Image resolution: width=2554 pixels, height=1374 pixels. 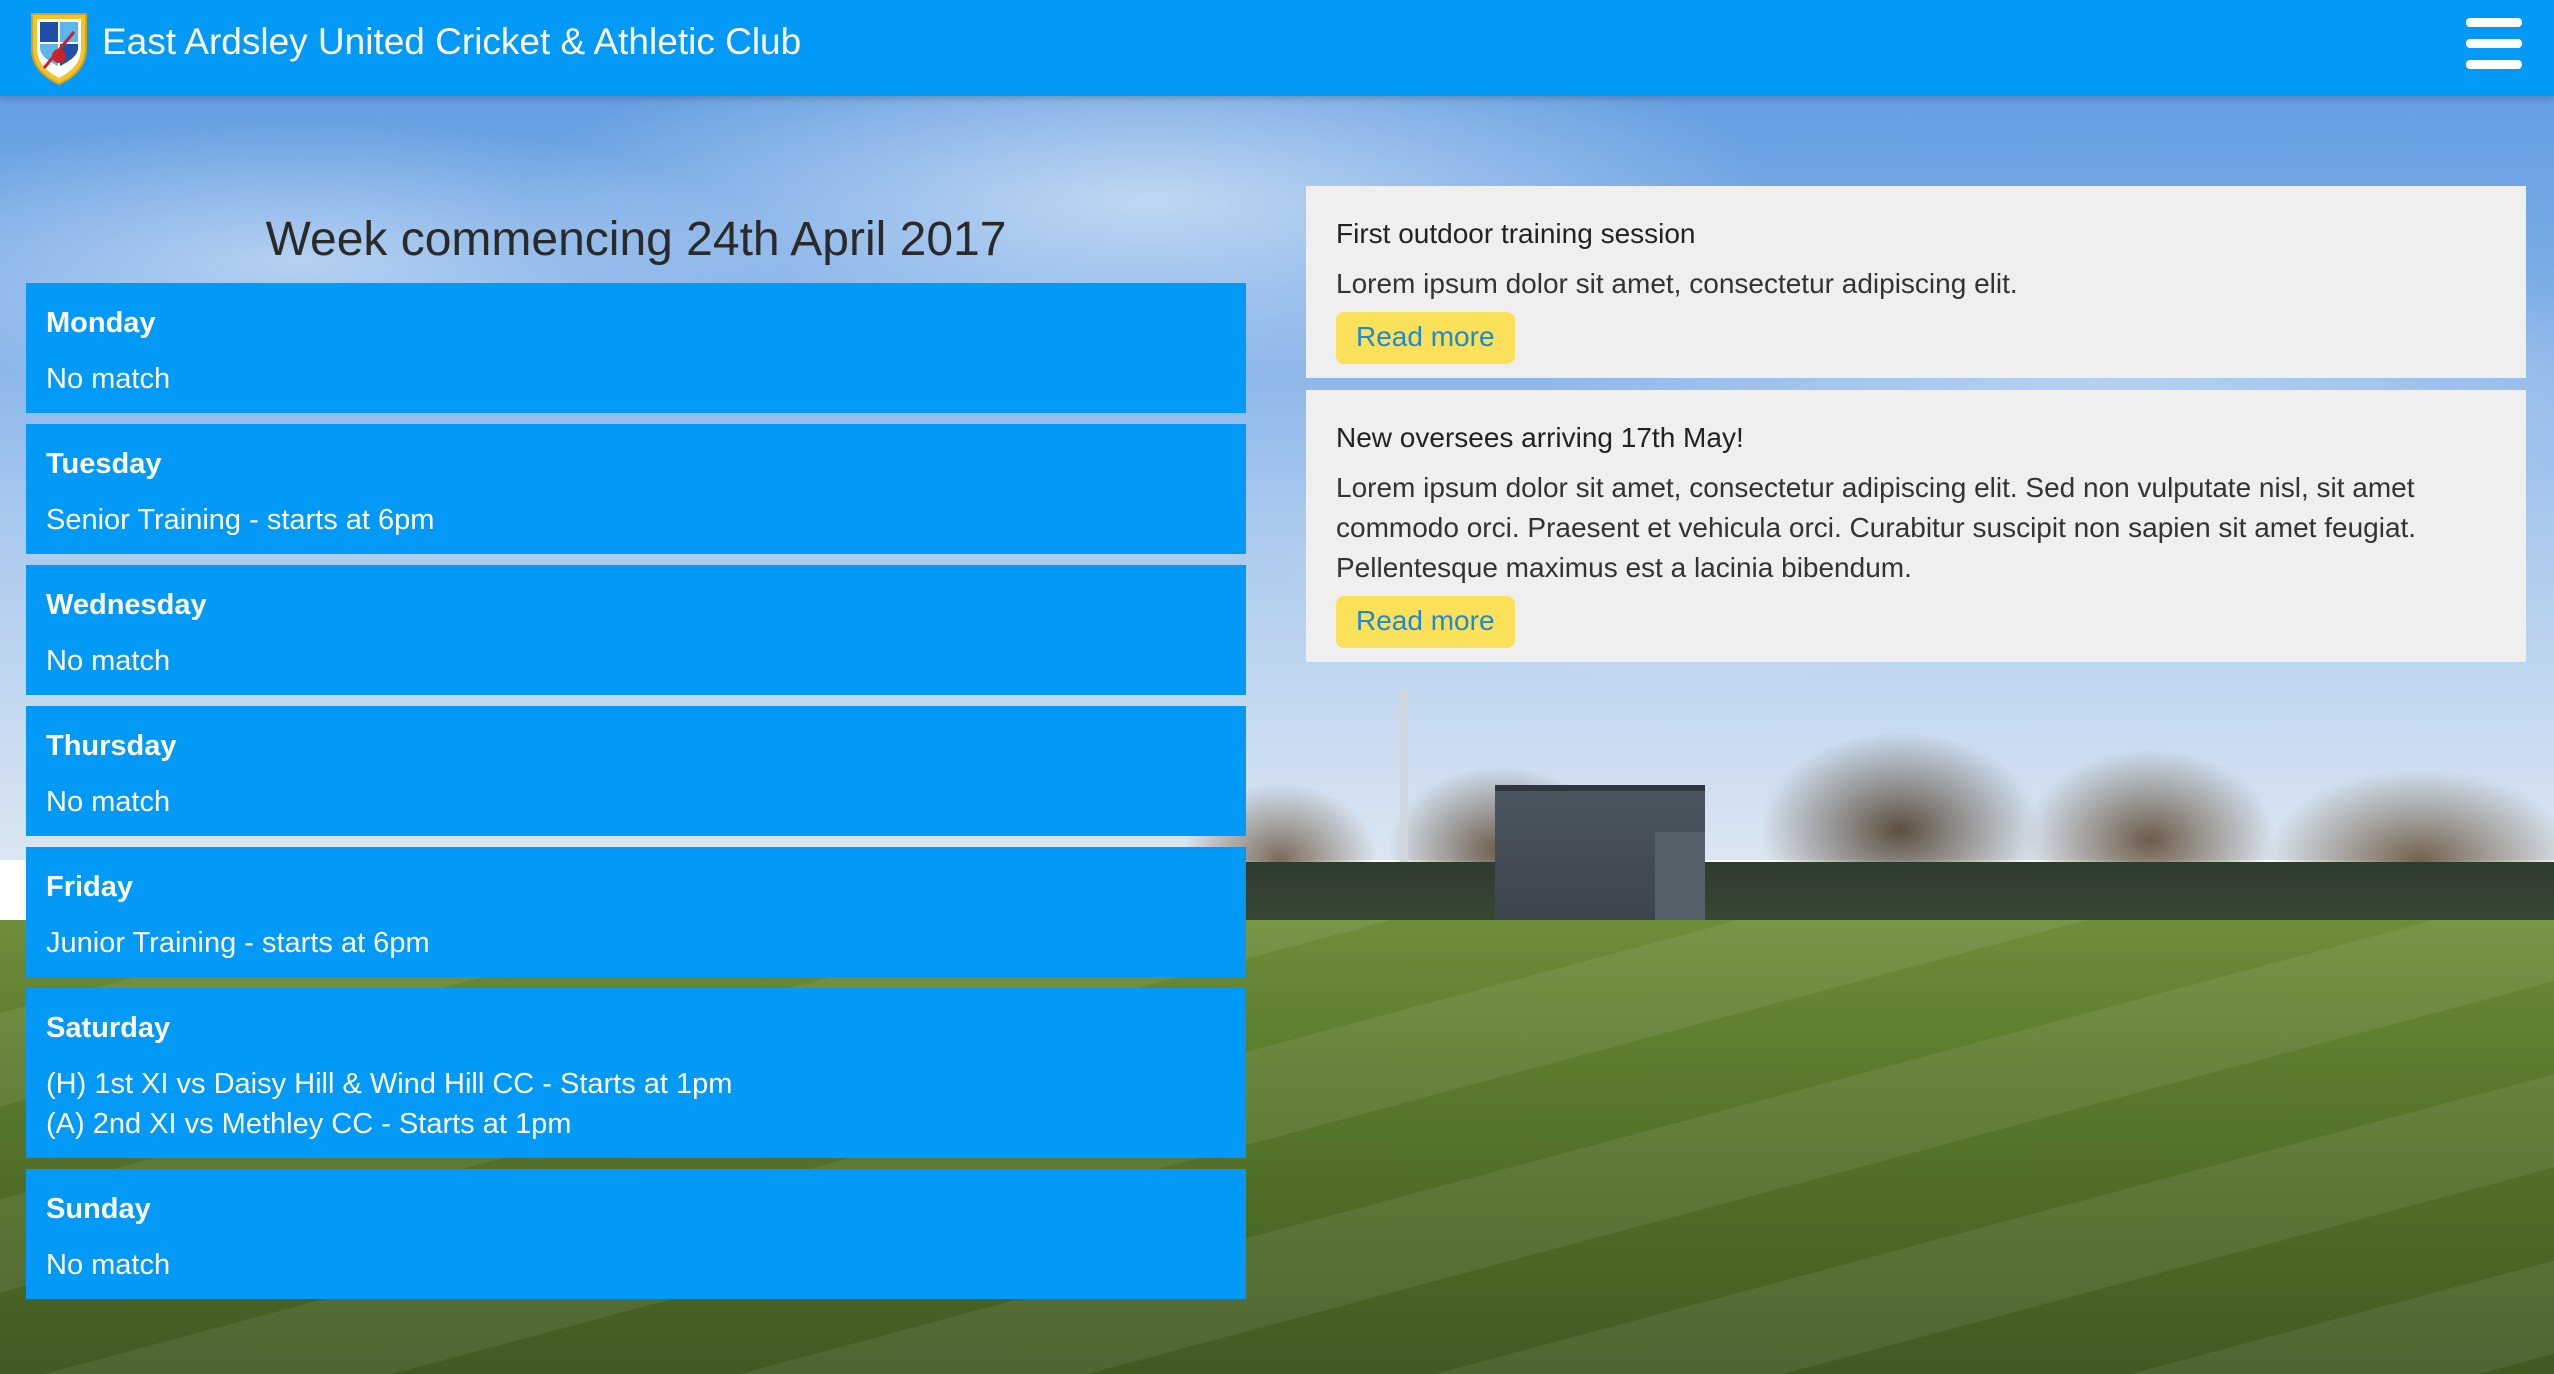 What do you see at coordinates (309, 1124) in the screenshot?
I see `day-event: (A) 2nd XI vs Methley CC - Starts at 1pm` at bounding box center [309, 1124].